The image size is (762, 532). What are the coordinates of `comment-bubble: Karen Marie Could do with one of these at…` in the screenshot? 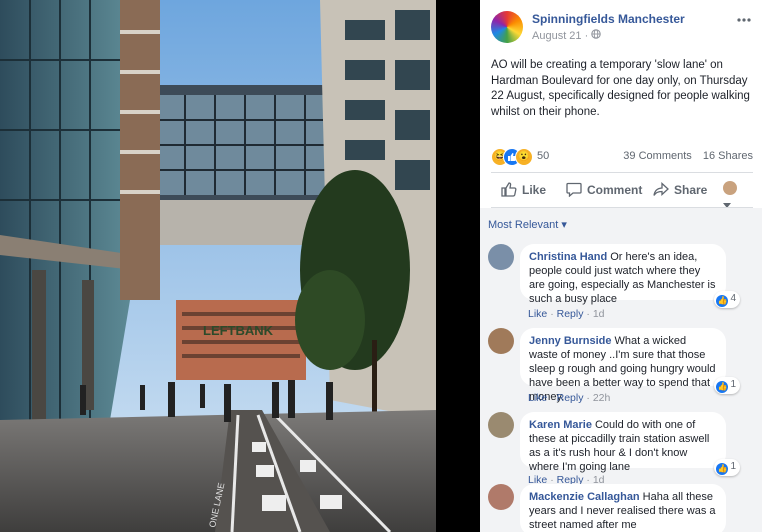 It's located at (630, 444).